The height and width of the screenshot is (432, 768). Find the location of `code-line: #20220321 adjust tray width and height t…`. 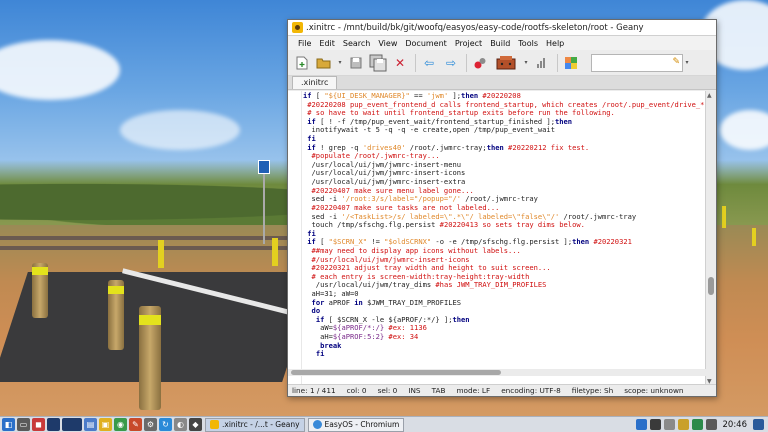

code-line: #20220321 adjust tray width and height t… is located at coordinates (505, 268).